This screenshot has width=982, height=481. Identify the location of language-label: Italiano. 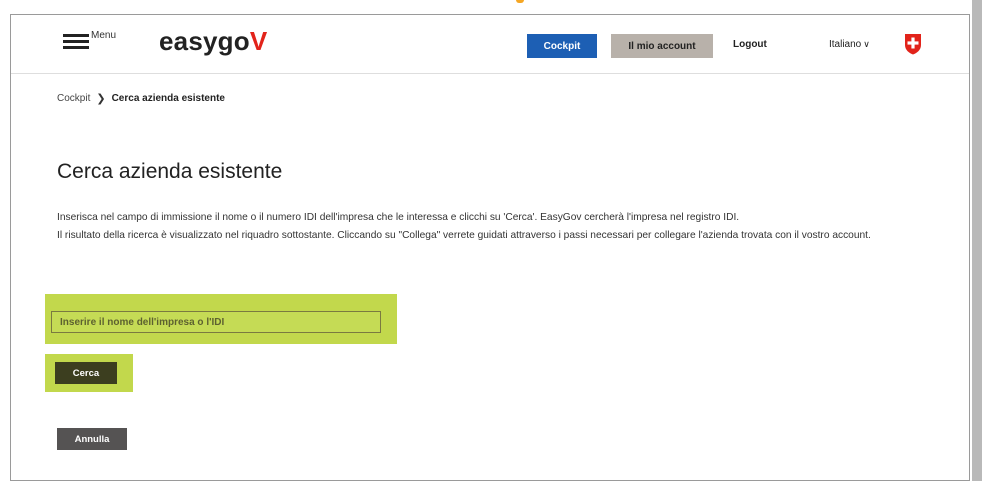
(845, 44).